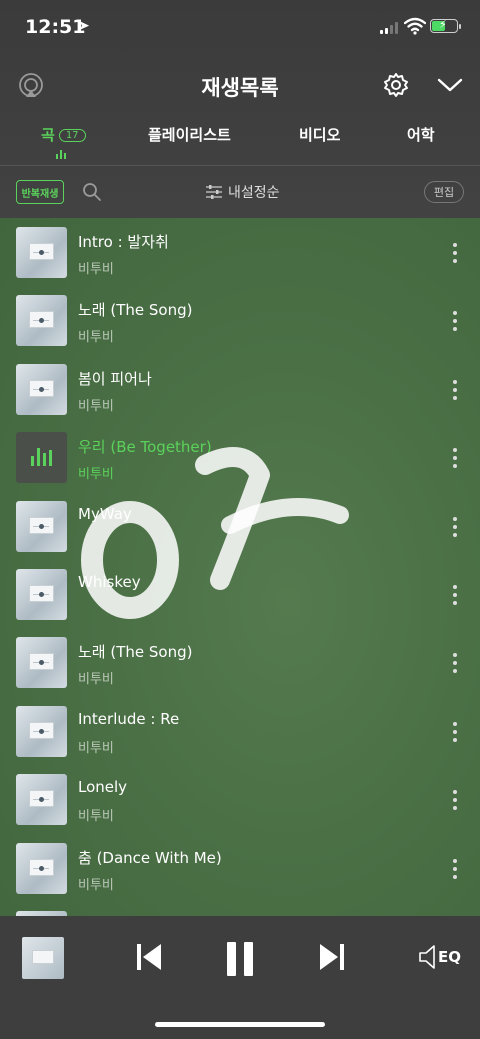 This screenshot has height=1039, width=480. I want to click on song-title: 우리 (Be Together), so click(145, 447).